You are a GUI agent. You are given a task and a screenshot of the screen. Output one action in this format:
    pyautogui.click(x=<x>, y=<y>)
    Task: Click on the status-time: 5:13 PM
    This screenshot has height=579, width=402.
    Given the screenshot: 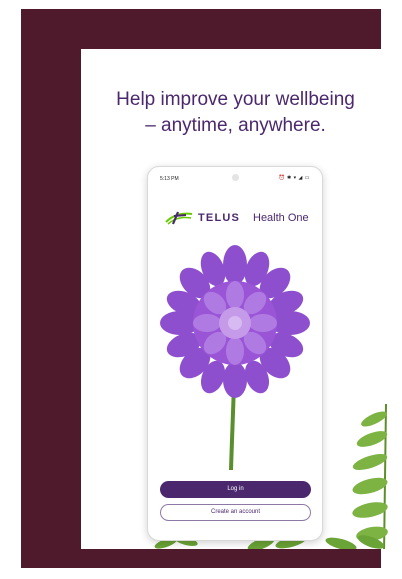 What is the action you would take?
    pyautogui.click(x=169, y=179)
    